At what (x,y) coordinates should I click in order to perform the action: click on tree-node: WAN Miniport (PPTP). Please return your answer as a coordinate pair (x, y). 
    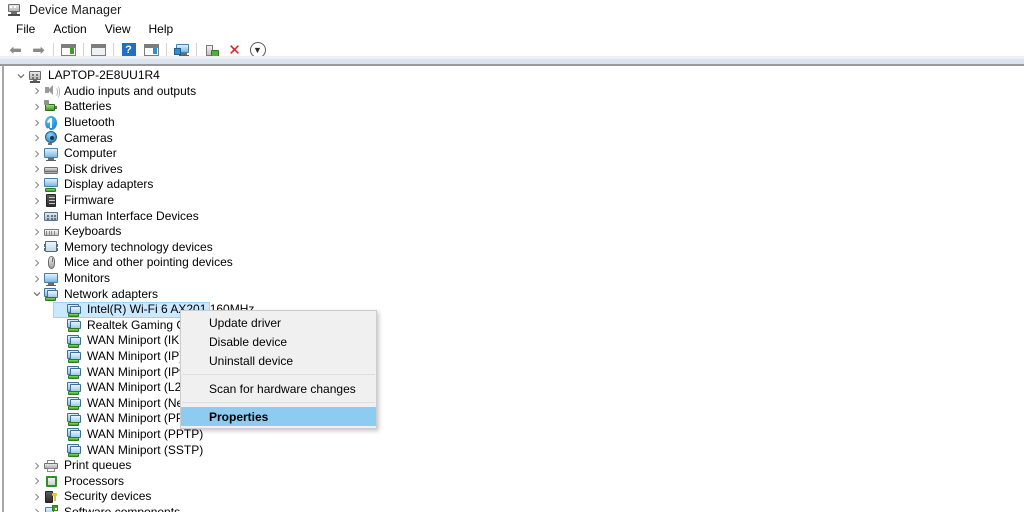
    Looking at the image, I should click on (514, 435).